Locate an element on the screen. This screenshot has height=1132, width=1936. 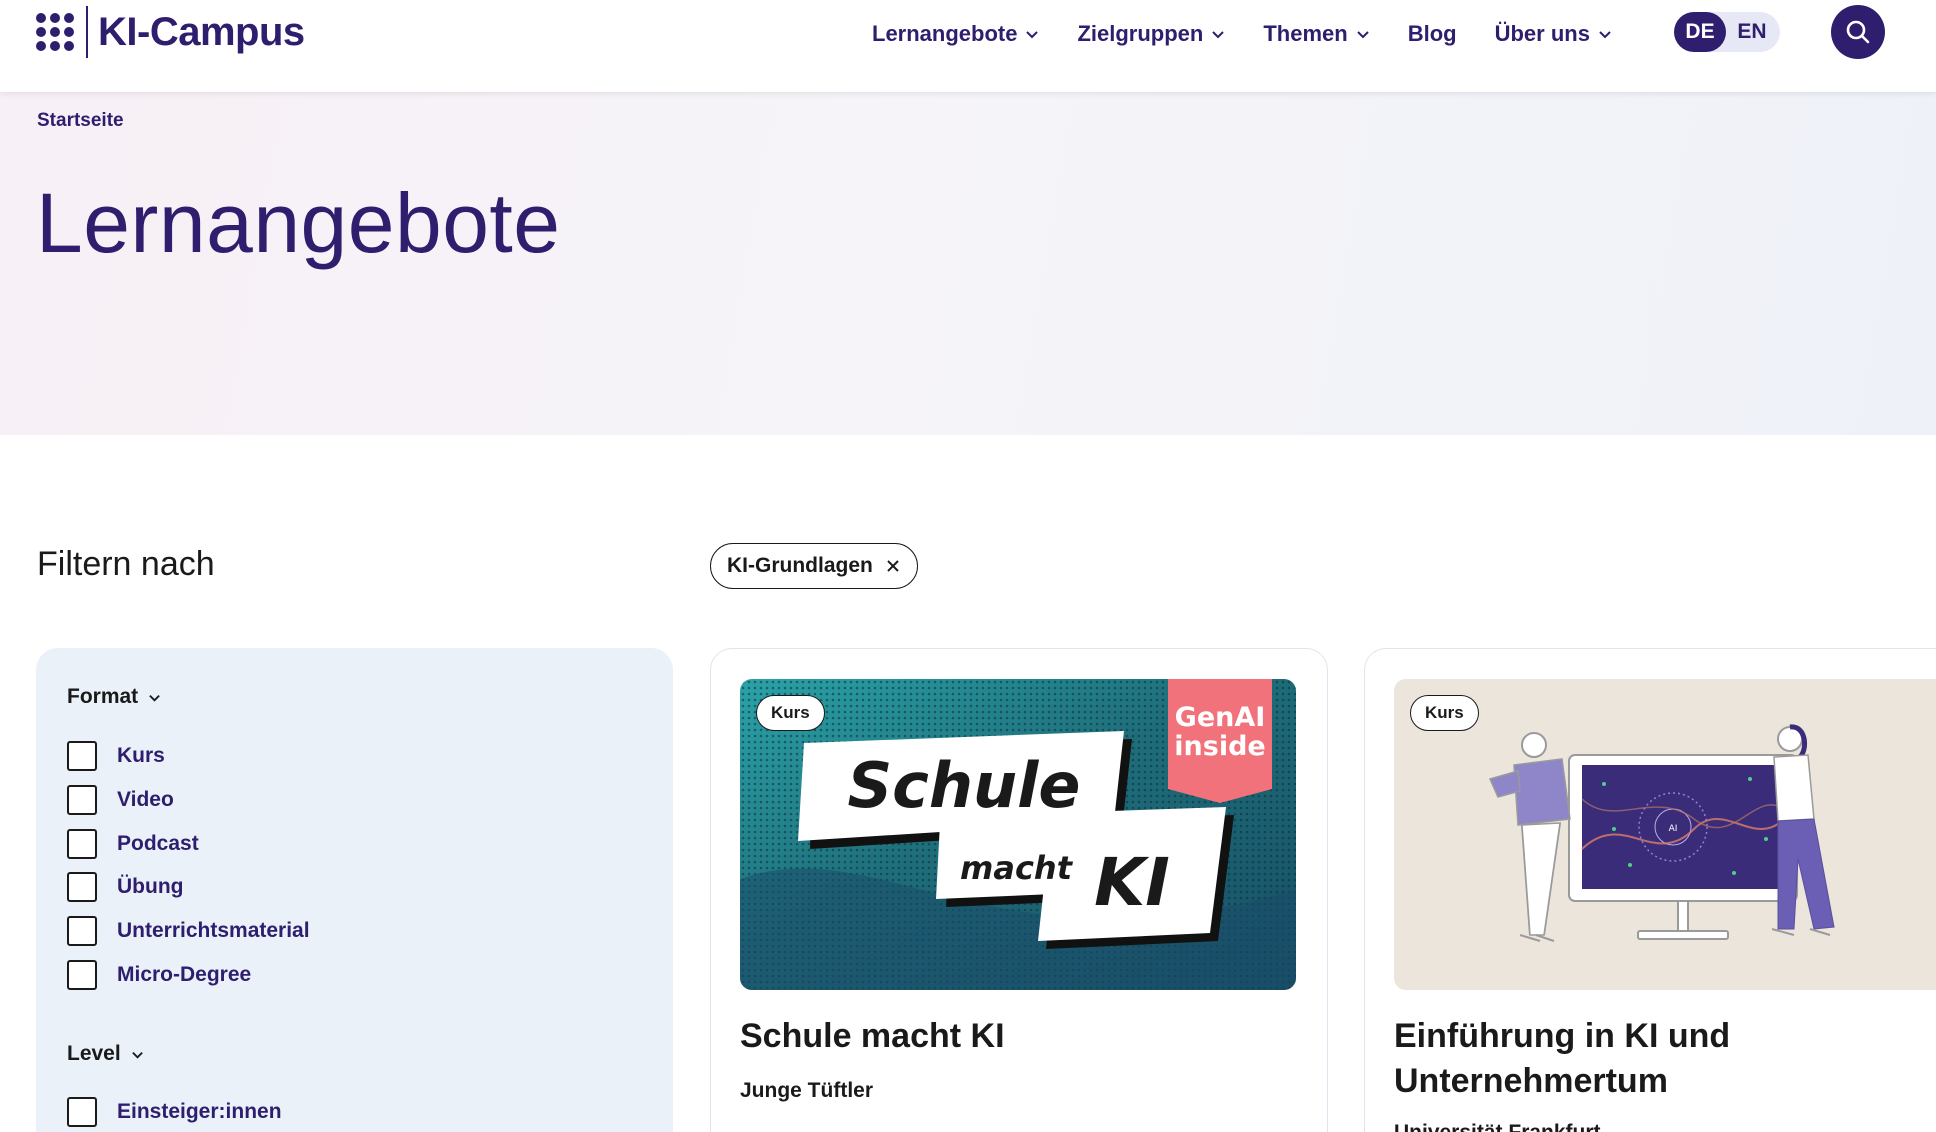
filter-option-video: Video is located at coordinates (120, 800).